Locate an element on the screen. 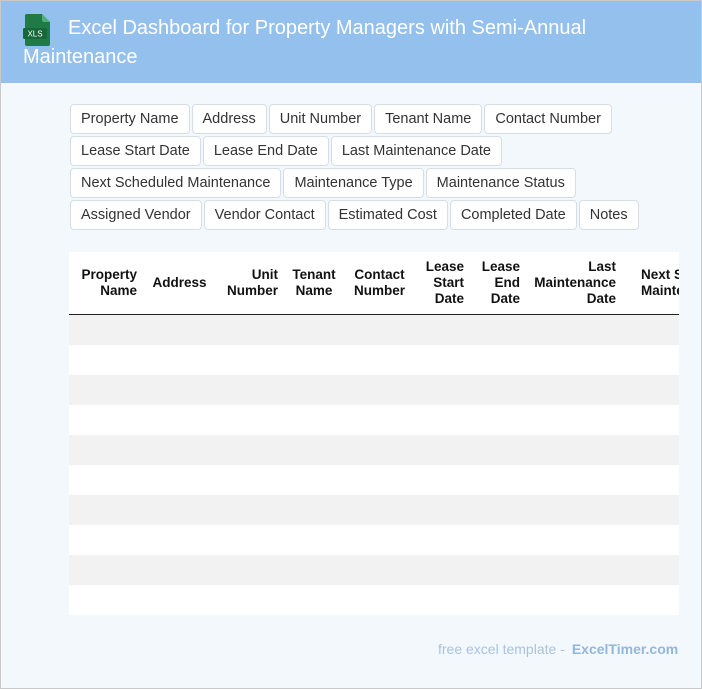 The width and height of the screenshot is (702, 689). field-chip-assigned-vendor: Assigned Vendor is located at coordinates (136, 215).